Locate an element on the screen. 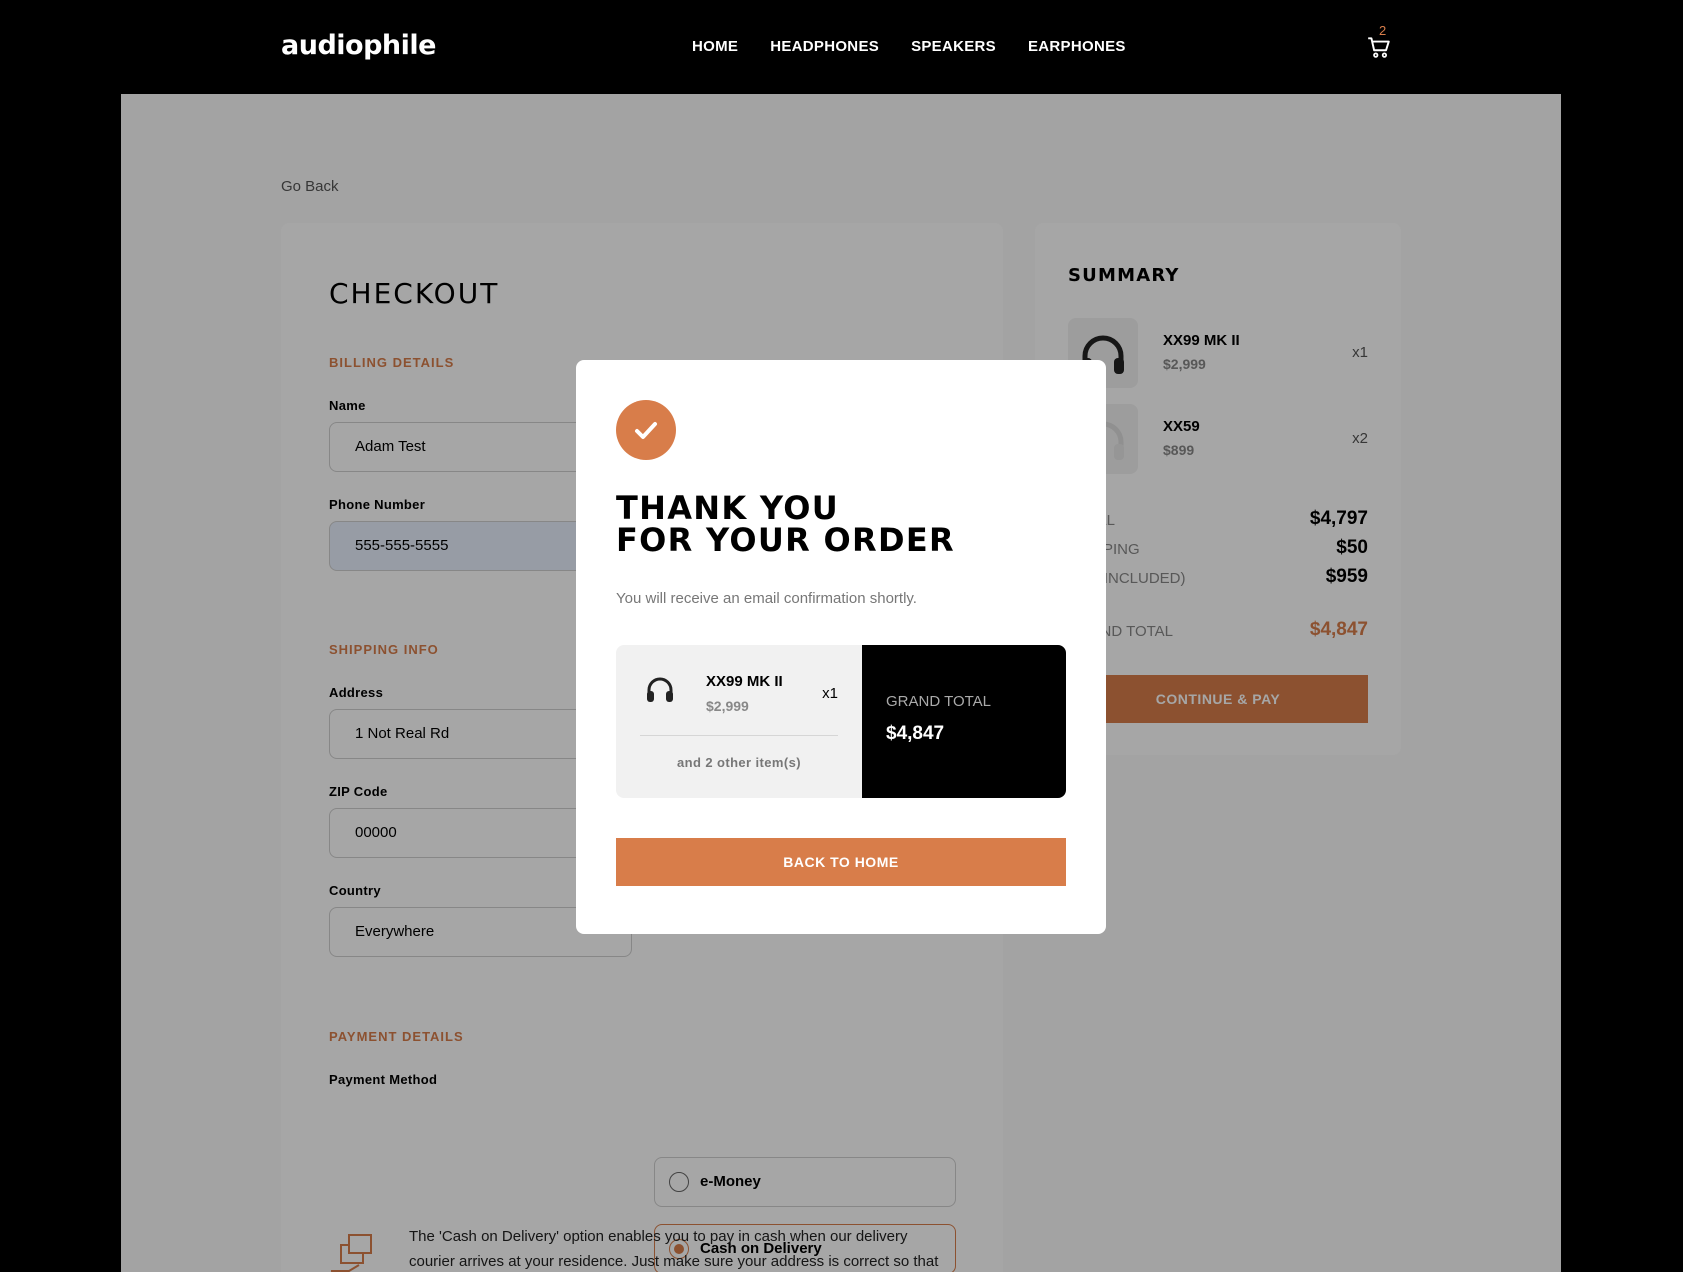 The image size is (1683, 1272). modal-title-line1: THANK YOU is located at coordinates (728, 508).